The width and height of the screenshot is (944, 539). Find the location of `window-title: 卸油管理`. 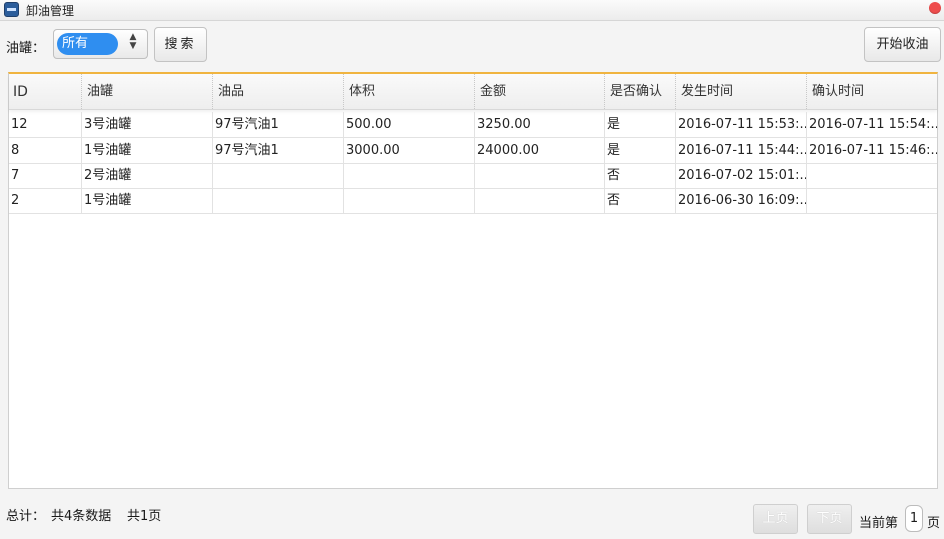

window-title: 卸油管理 is located at coordinates (50, 11).